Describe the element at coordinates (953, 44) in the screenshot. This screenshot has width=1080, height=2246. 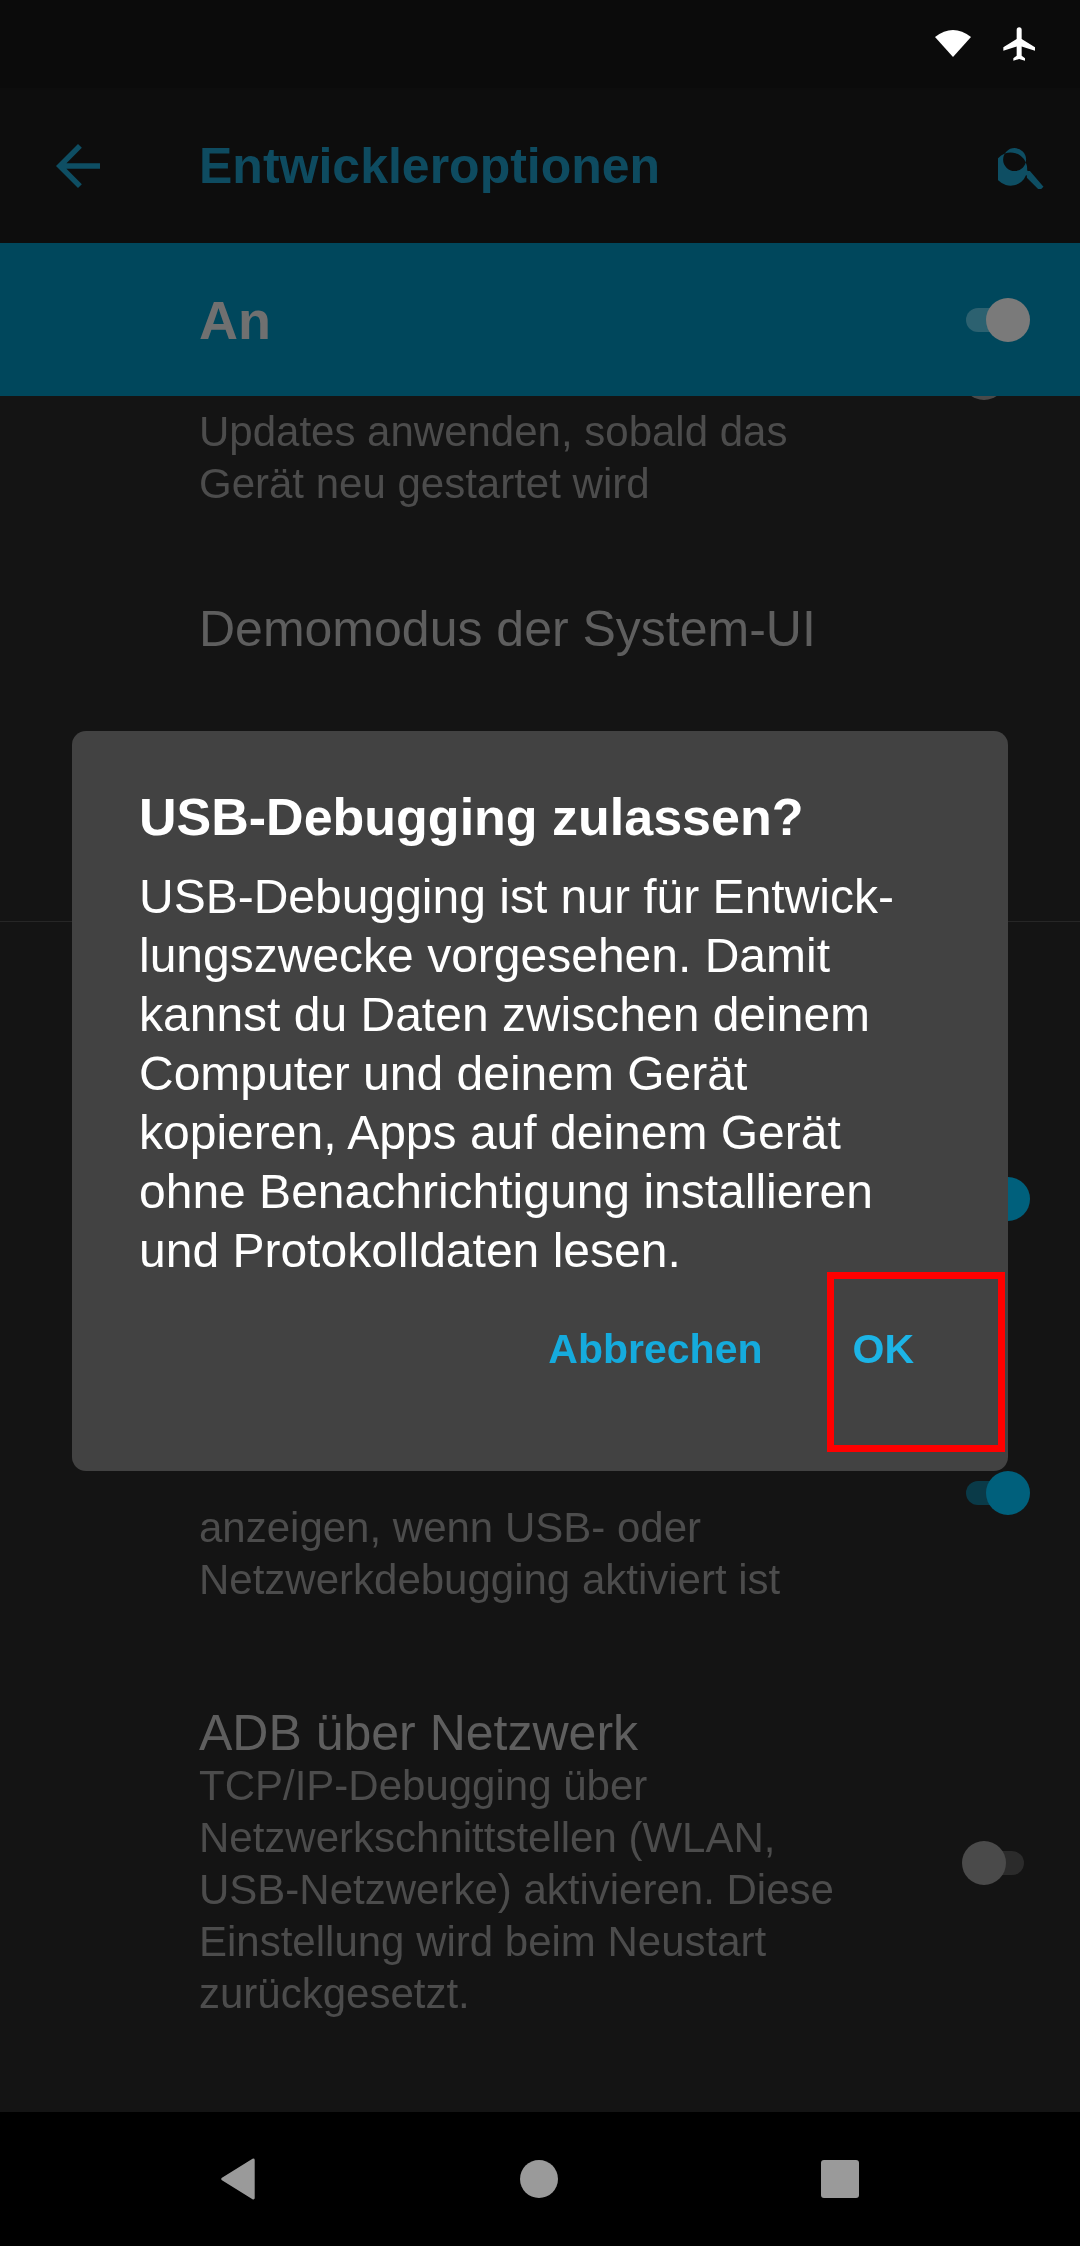
I see `wifi-icon` at that location.